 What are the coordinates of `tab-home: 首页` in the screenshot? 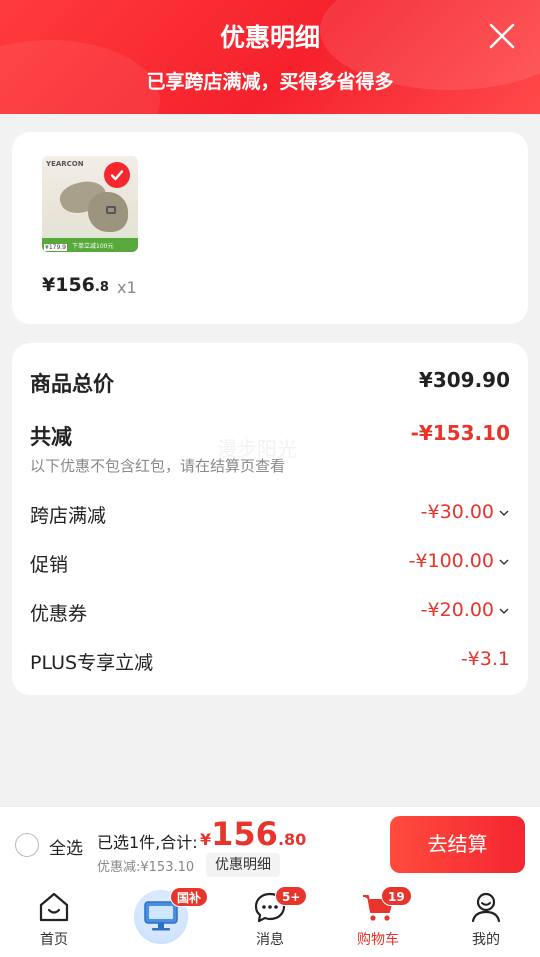 It's located at (54, 919).